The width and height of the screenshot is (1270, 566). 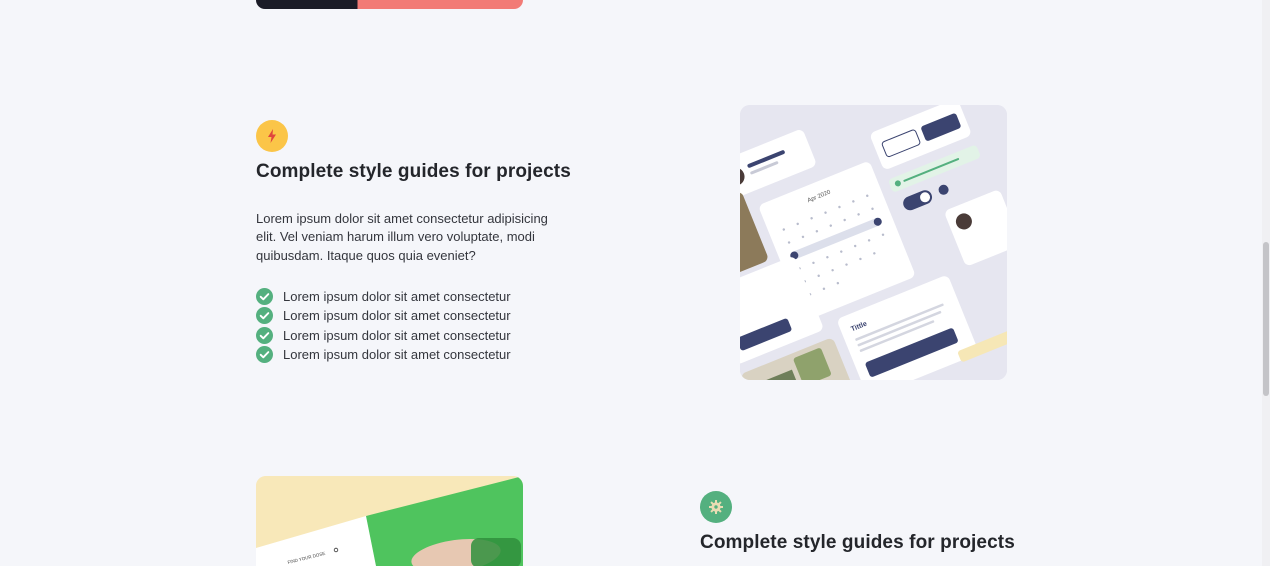 I want to click on scrollbar-thumb, so click(x=1266, y=319).